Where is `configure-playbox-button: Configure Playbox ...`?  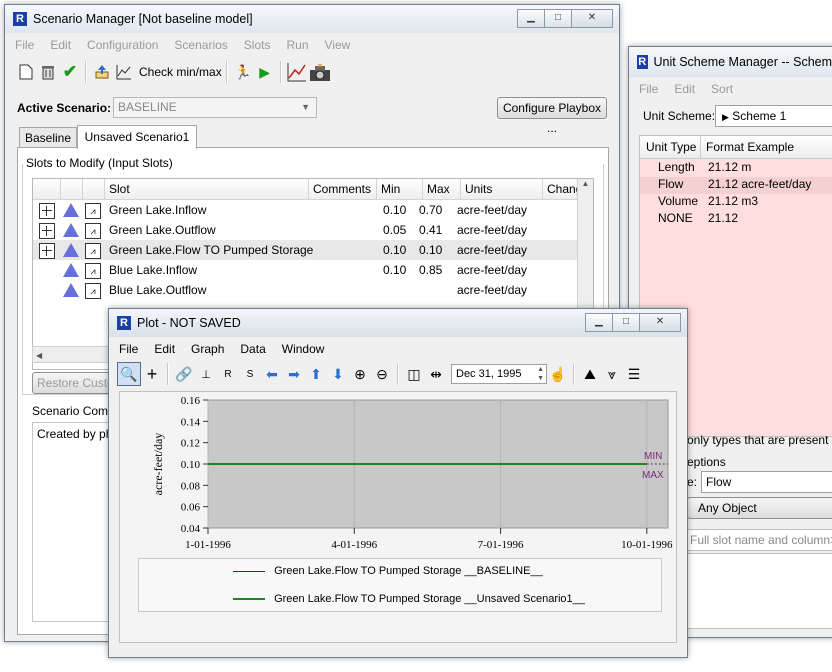
configure-playbox-button: Configure Playbox ... is located at coordinates (552, 116).